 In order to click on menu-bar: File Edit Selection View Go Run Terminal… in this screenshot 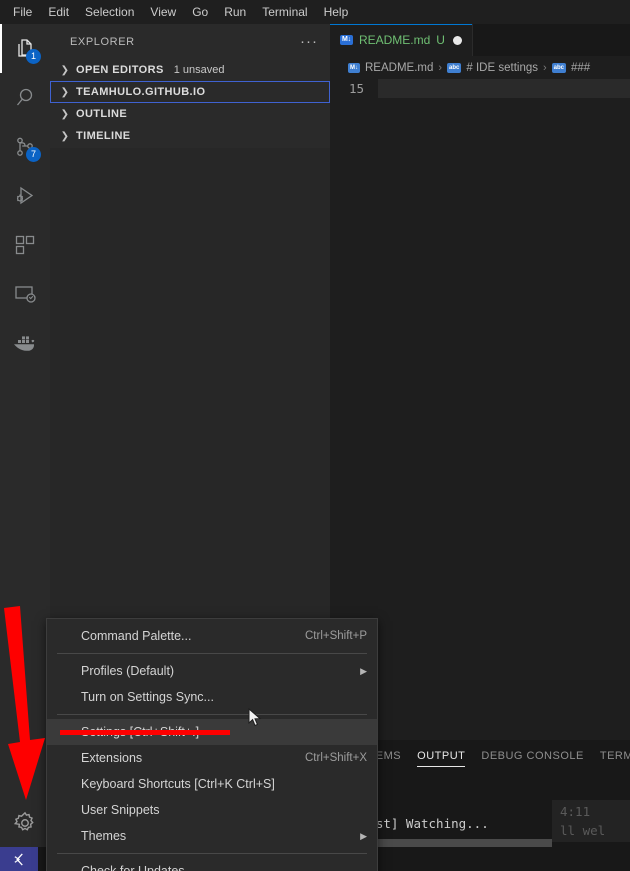, I will do `click(315, 12)`.